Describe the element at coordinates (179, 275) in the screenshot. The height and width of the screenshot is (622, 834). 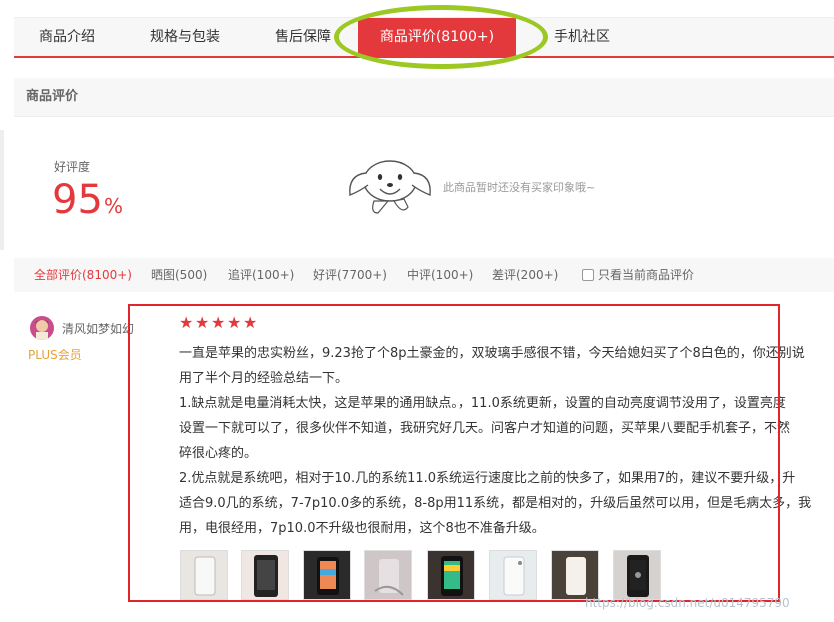
I see `filter-with-photos: 晒图(500)` at that location.